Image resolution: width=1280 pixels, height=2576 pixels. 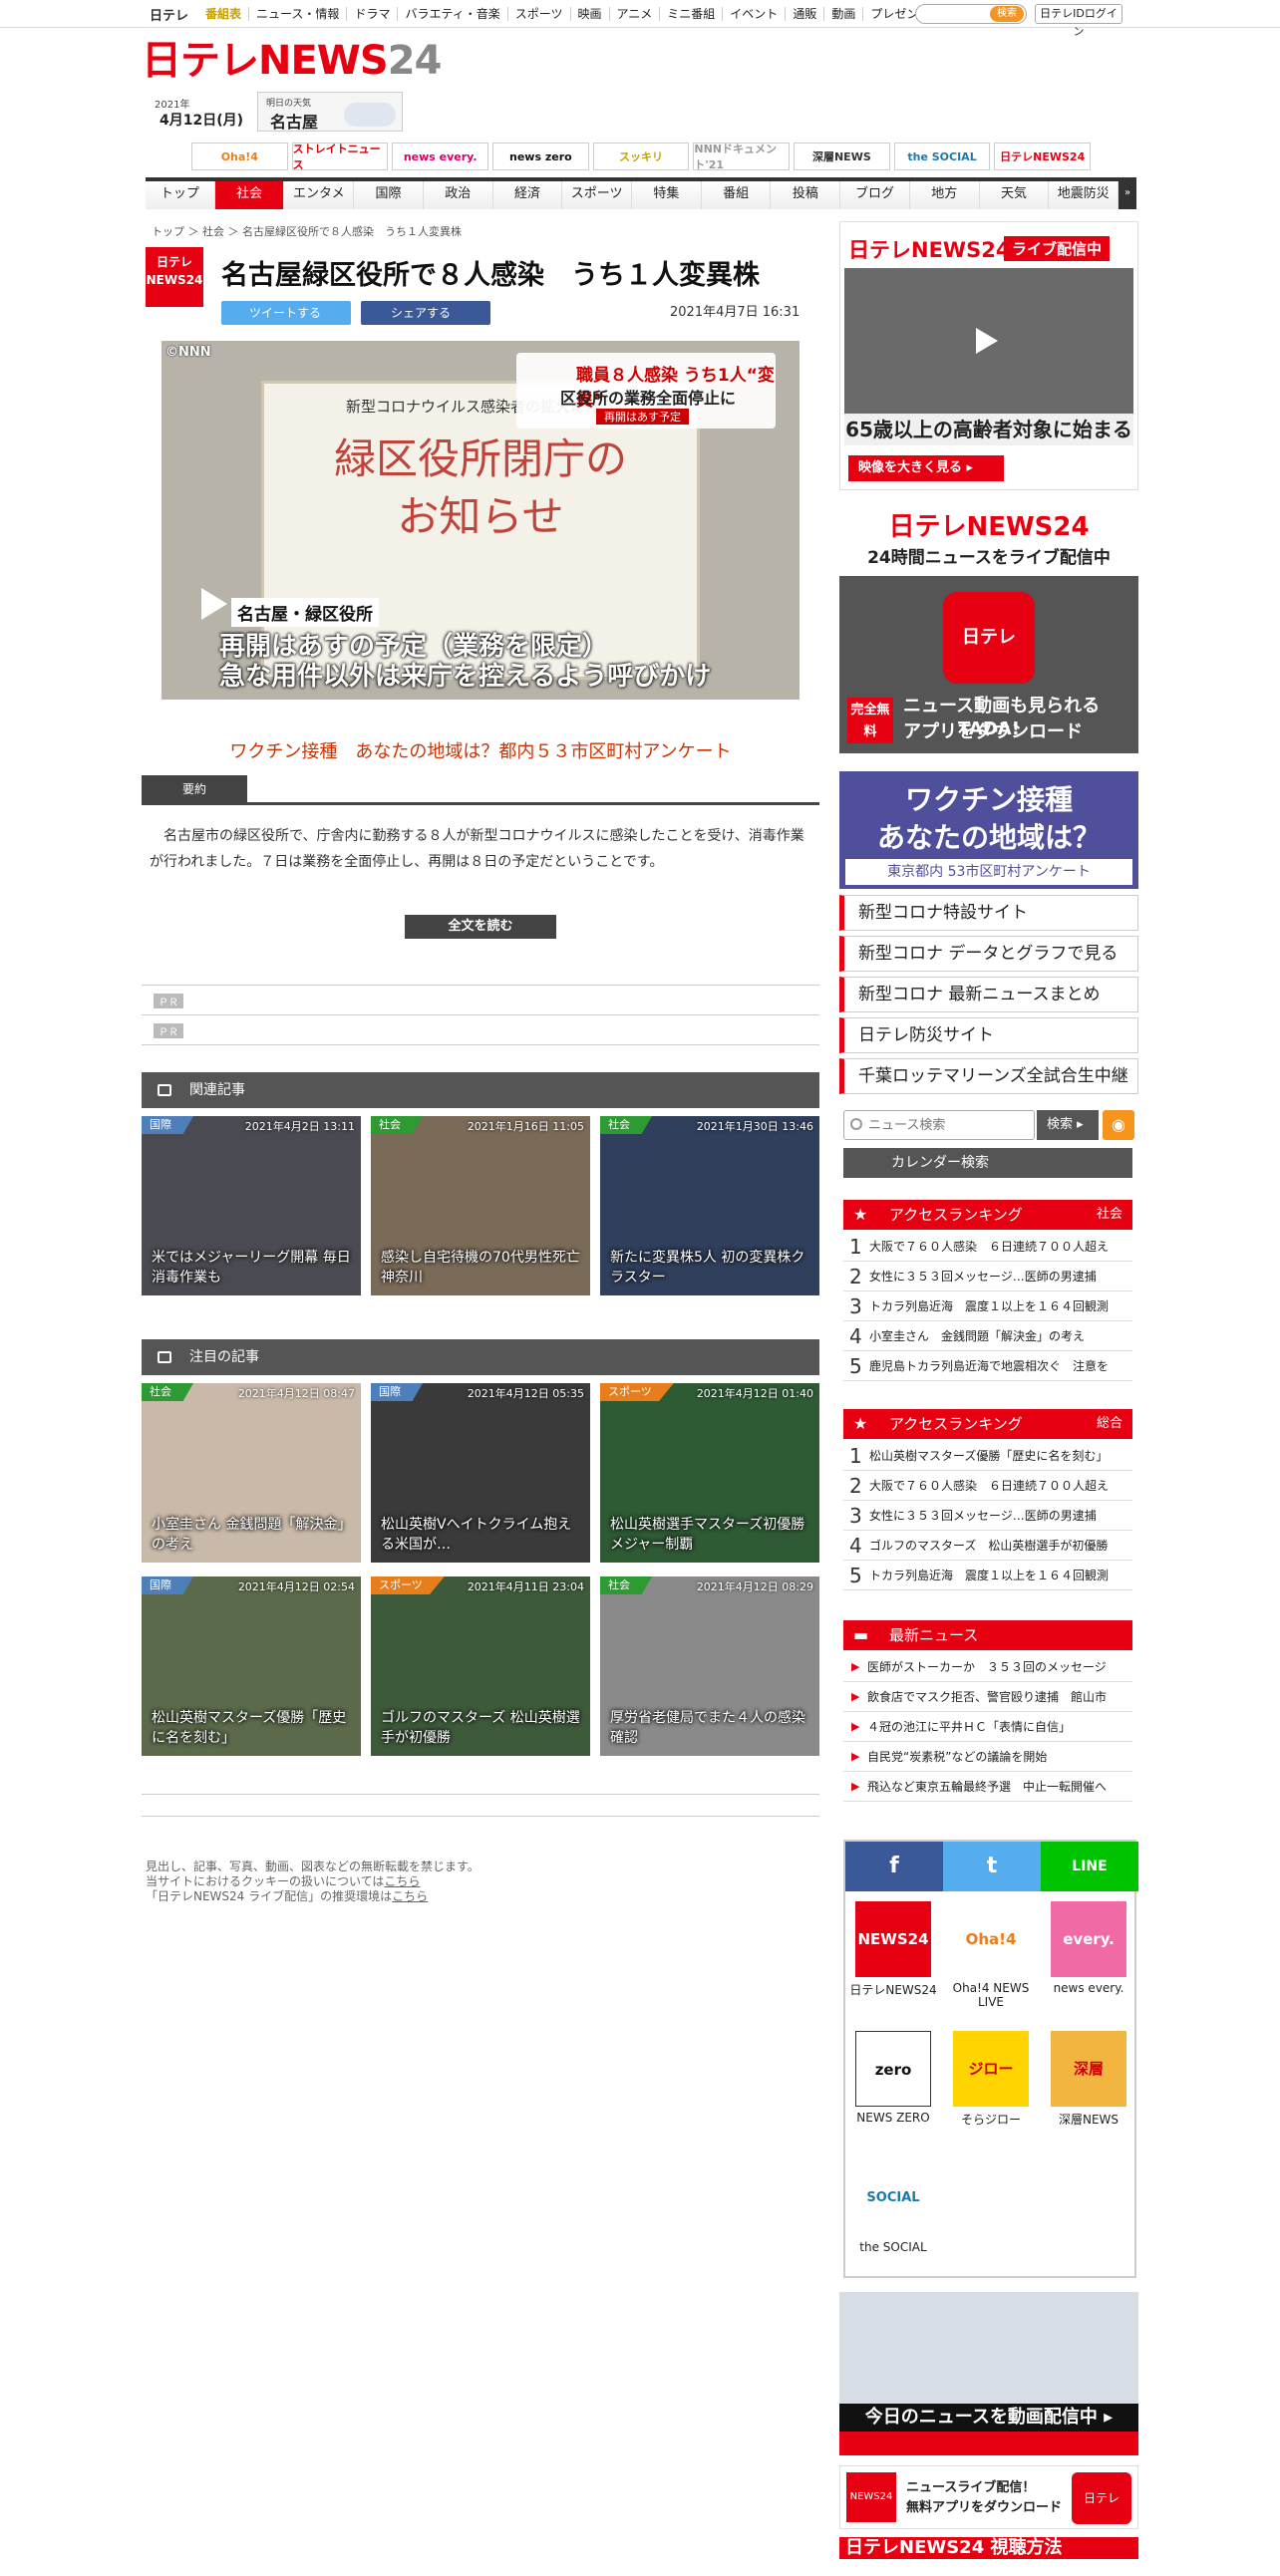 What do you see at coordinates (736, 195) in the screenshot?
I see `nav-programs: 番組` at bounding box center [736, 195].